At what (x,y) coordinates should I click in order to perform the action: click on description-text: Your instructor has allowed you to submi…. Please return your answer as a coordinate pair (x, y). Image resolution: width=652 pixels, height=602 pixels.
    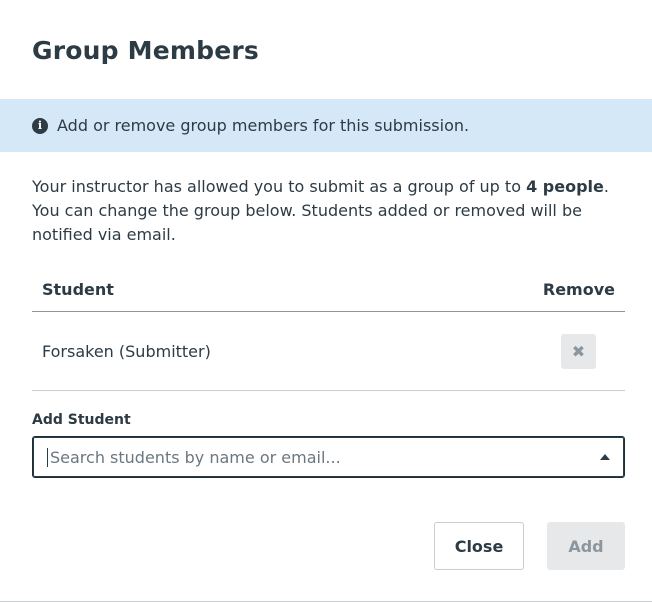
    Looking at the image, I should click on (322, 211).